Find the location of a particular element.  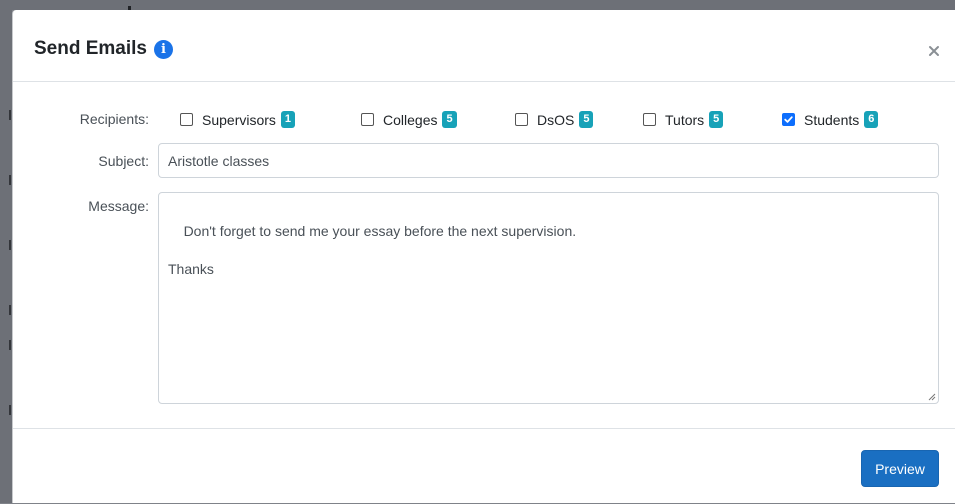

recipient-tutors: Tutors 5 is located at coordinates (683, 119).